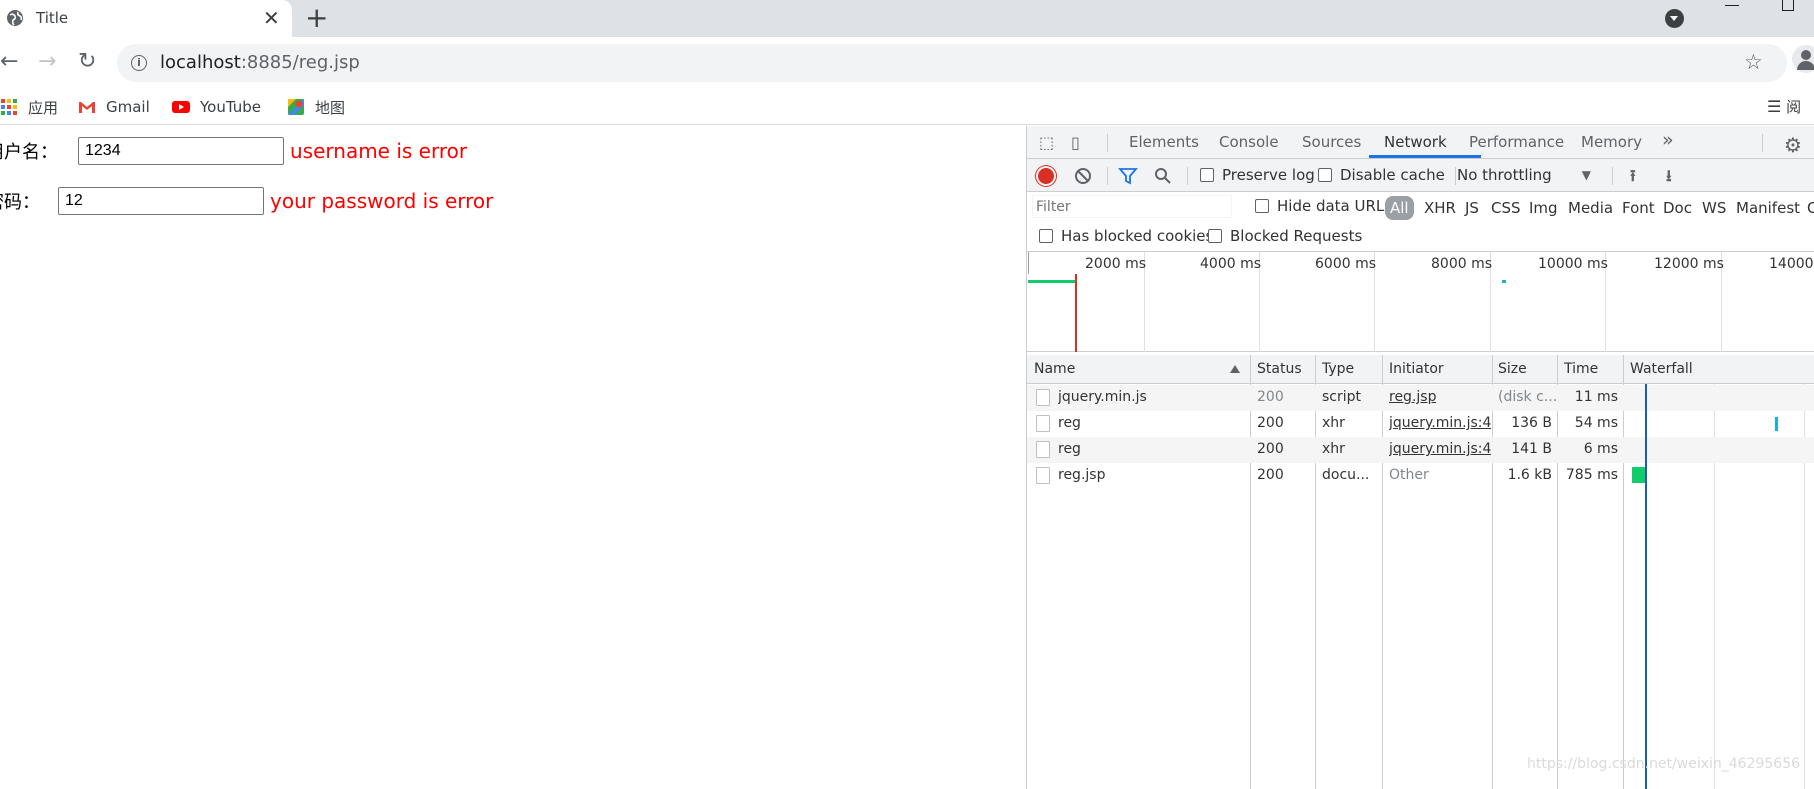 The height and width of the screenshot is (789, 1814). Describe the element at coordinates (1793, 145) in the screenshot. I see `gear-icon: ⚙` at that location.